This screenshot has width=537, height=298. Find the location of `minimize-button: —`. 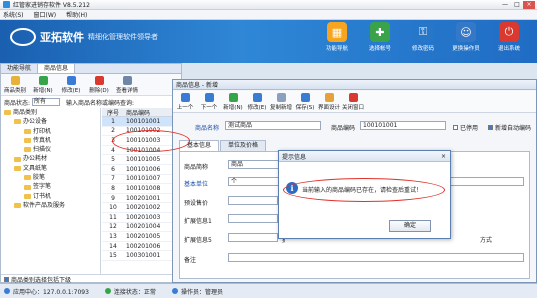

minimize-button: — is located at coordinates (505, 5).